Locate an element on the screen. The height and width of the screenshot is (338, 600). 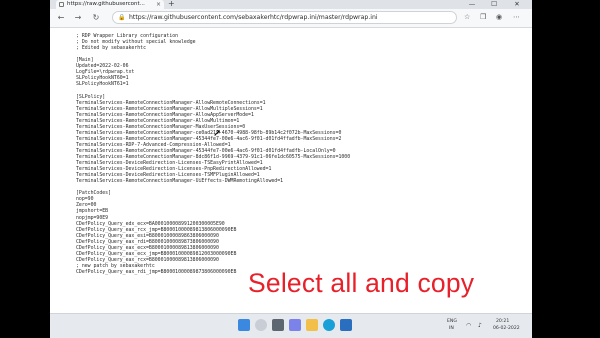
favorite-star-icon: ☆ is located at coordinates (467, 17).